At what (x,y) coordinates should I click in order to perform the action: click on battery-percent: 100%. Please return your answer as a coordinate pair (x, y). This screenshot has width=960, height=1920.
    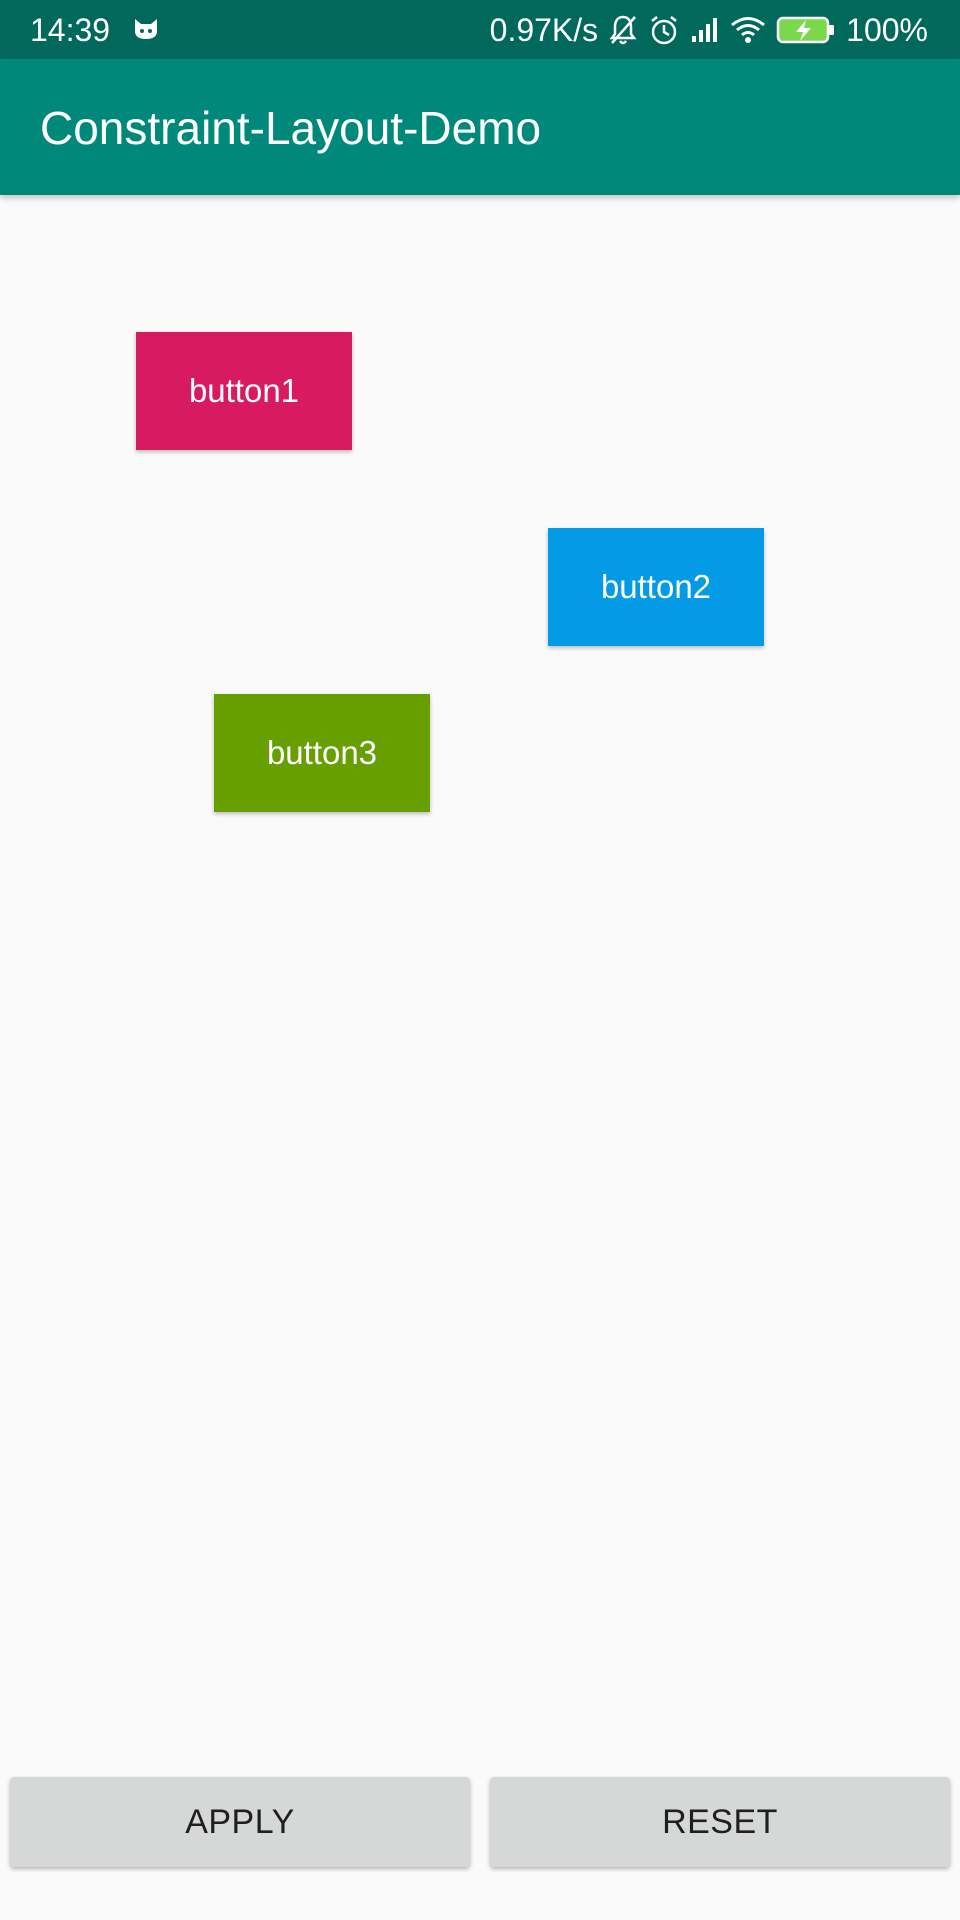
    Looking at the image, I should click on (887, 29).